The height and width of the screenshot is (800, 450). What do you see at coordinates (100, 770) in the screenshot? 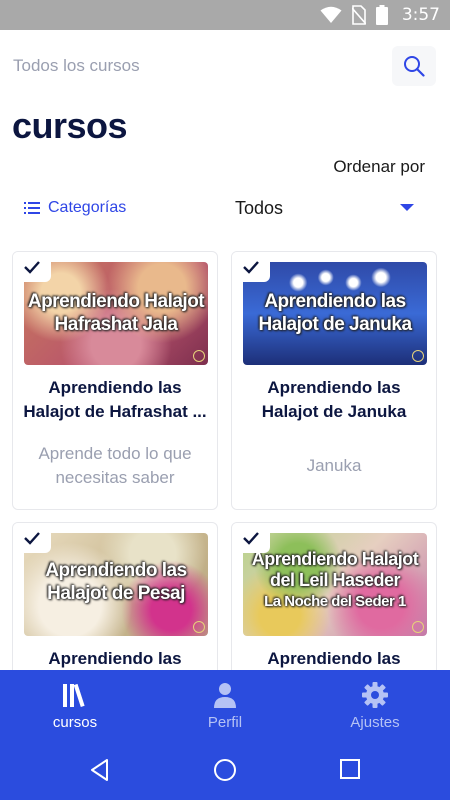
I see `back-icon` at bounding box center [100, 770].